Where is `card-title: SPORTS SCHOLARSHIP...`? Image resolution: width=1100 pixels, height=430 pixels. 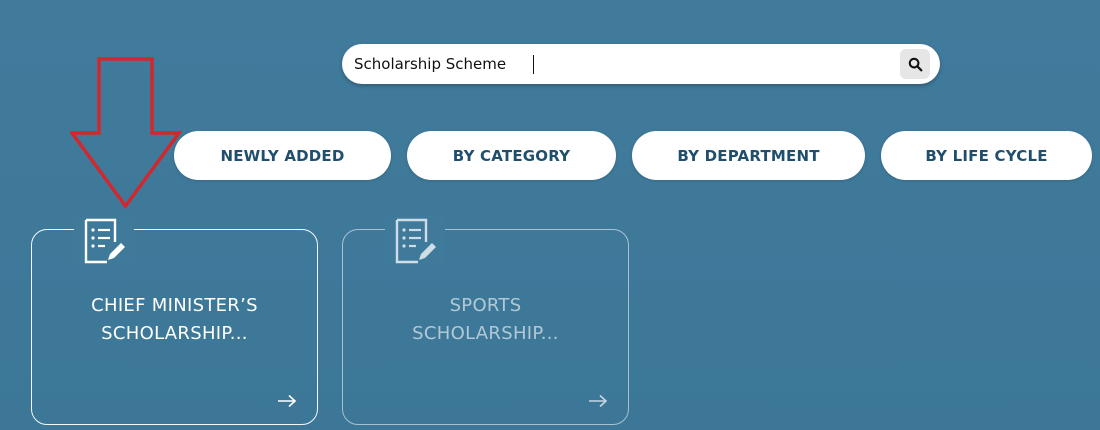
card-title: SPORTS SCHOLARSHIP... is located at coordinates (485, 320).